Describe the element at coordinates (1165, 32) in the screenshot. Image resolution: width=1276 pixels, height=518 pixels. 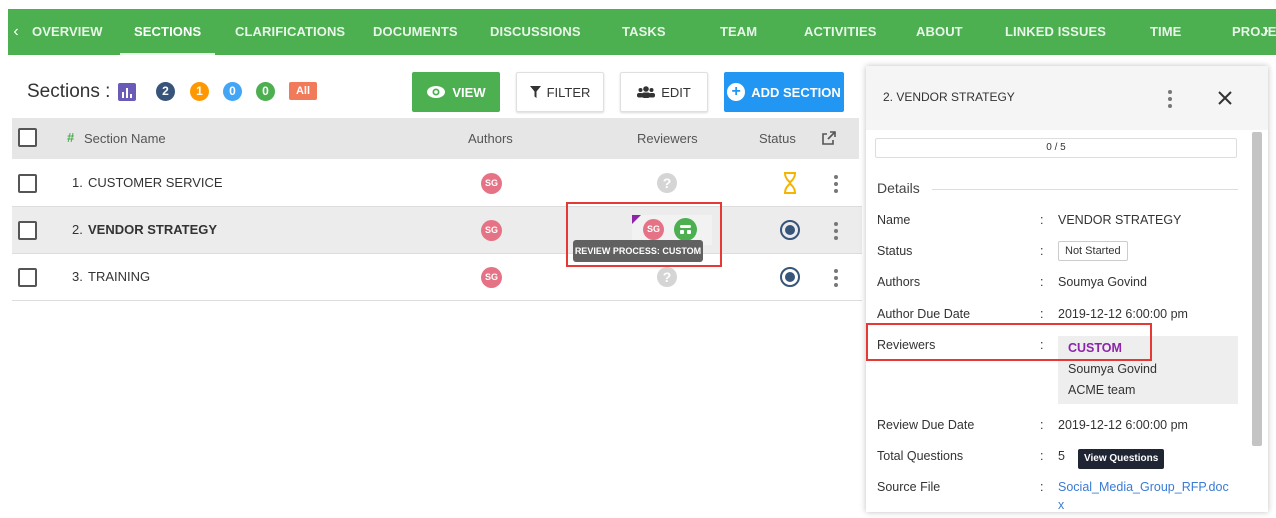
I see `tab-time: TIME` at that location.